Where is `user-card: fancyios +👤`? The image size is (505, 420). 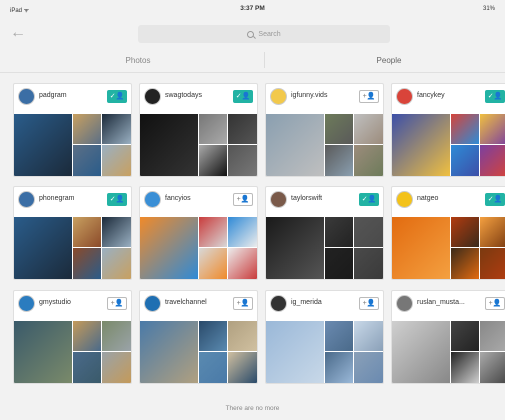
user-card: fancyios +👤 is located at coordinates (198, 233).